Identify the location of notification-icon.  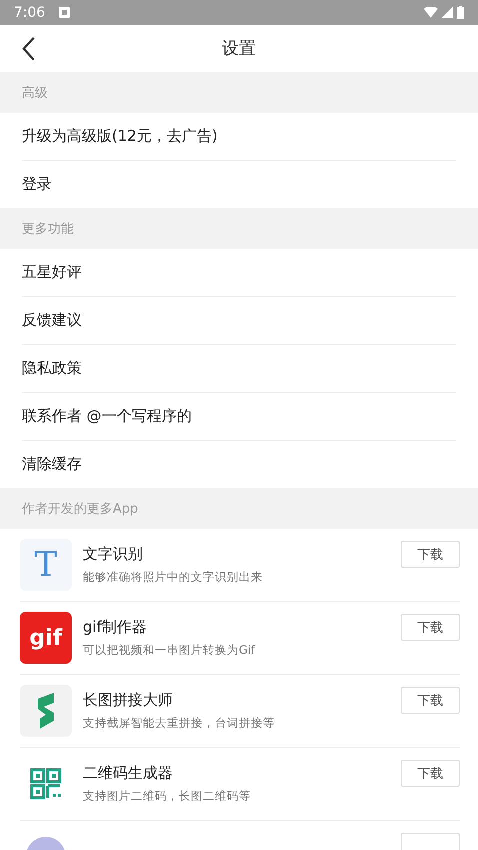
(64, 12).